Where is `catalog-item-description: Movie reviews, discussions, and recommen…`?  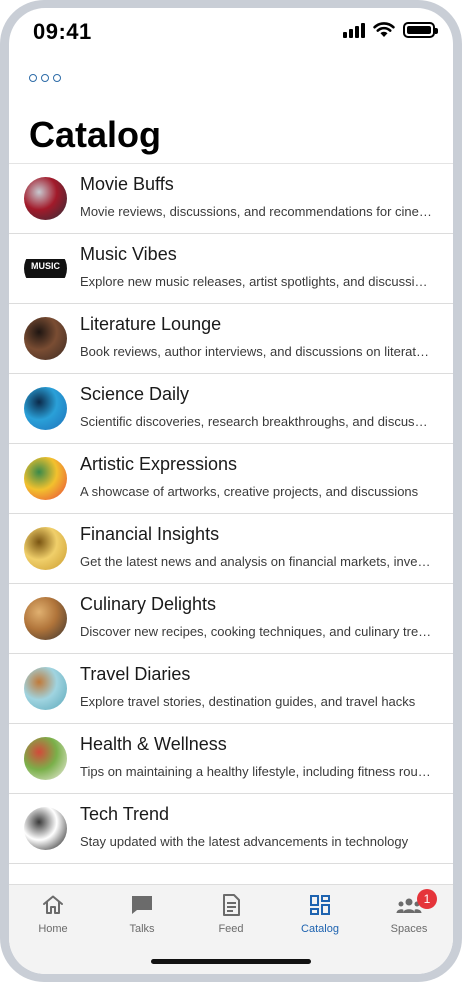
catalog-item-description: Movie reviews, discussions, and recommen… is located at coordinates (256, 211).